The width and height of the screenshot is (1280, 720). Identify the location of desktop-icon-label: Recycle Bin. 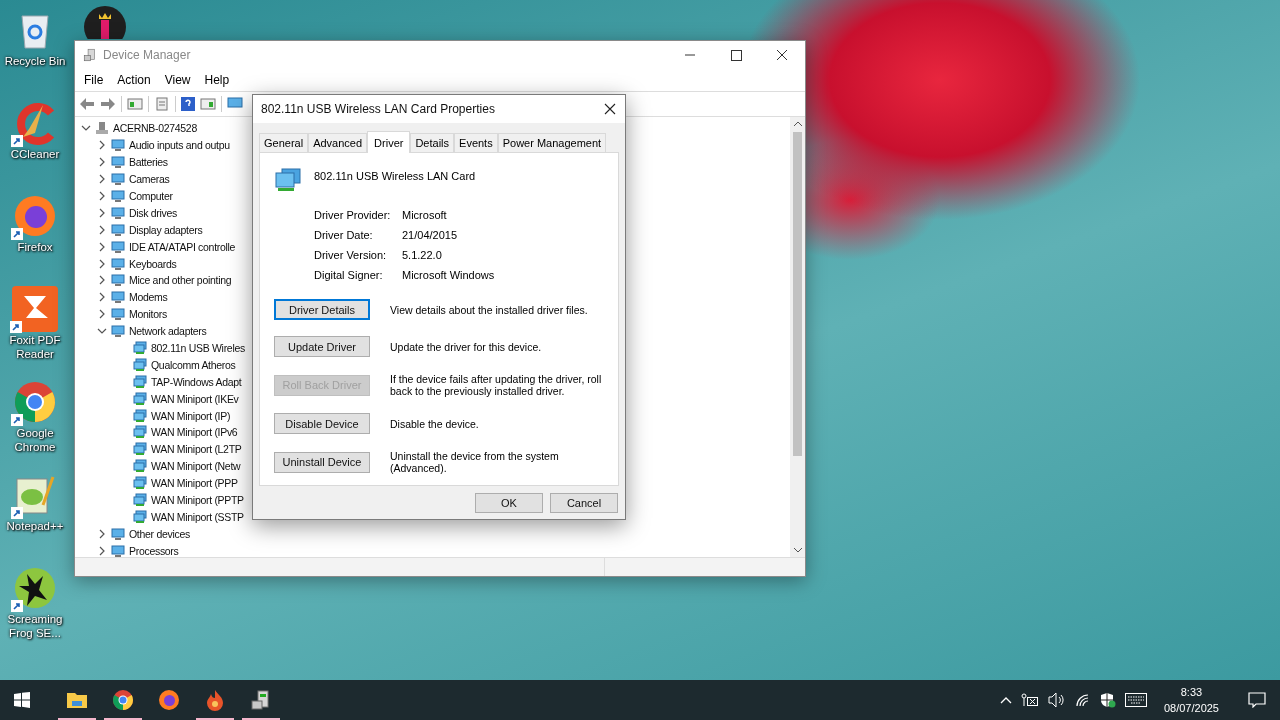
(35, 61).